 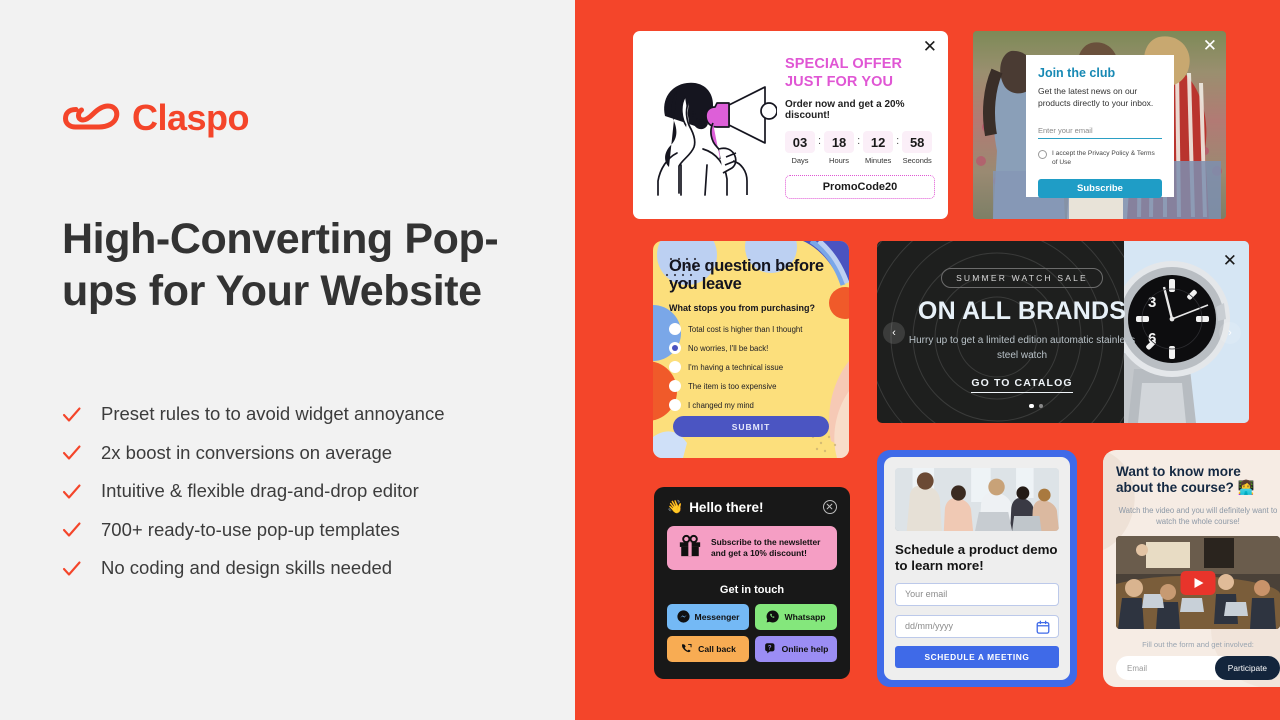 I want to click on woman-technologist-icon: 👩‍💻, so click(x=1246, y=488).